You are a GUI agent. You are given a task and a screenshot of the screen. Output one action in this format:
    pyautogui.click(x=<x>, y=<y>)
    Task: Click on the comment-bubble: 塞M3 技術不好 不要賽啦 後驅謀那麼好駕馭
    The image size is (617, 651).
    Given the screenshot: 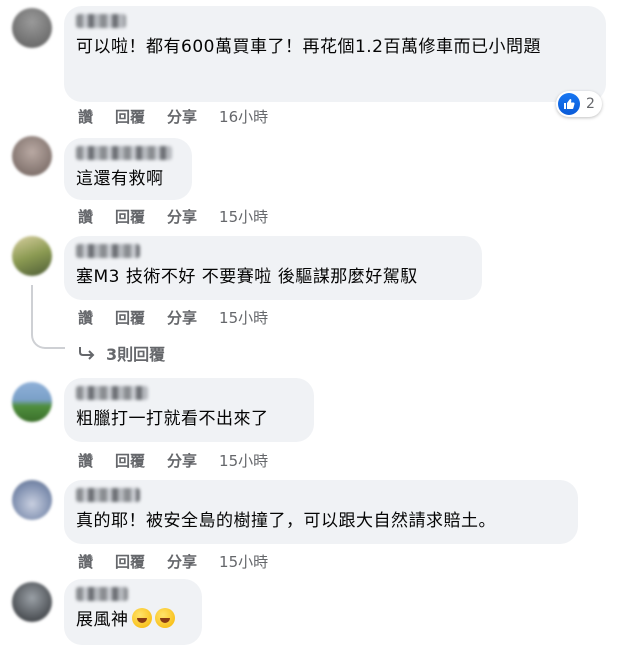 What is the action you would take?
    pyautogui.click(x=273, y=268)
    